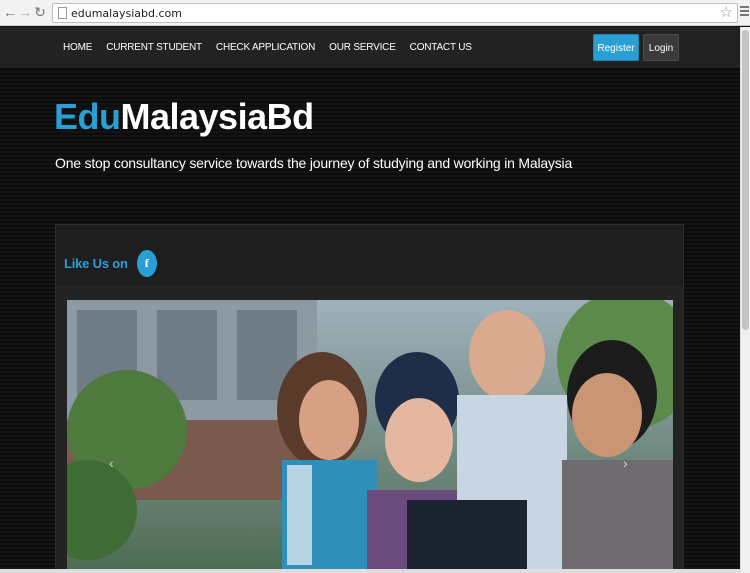  What do you see at coordinates (362, 48) in the screenshot?
I see `nav-item-our-service: OUR SERVICE` at bounding box center [362, 48].